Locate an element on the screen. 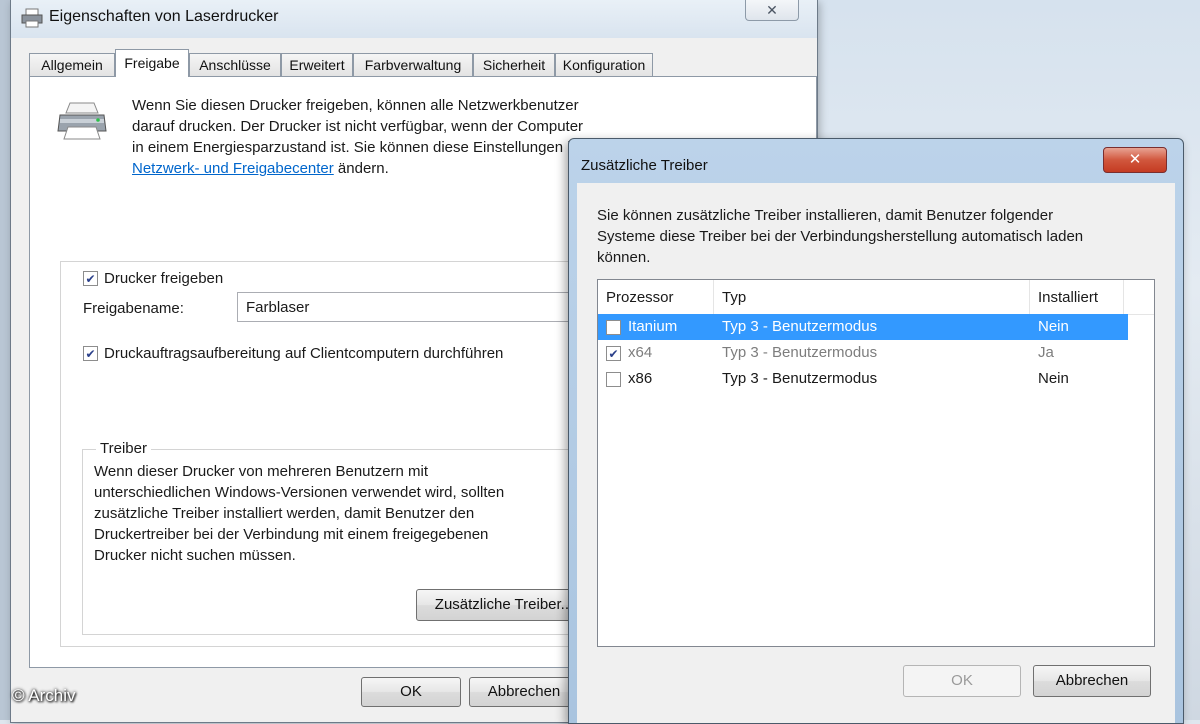 Image resolution: width=1200 pixels, height=724 pixels. list-item: Itanium Typ 3 - Benutzermodus Nein is located at coordinates (863, 327).